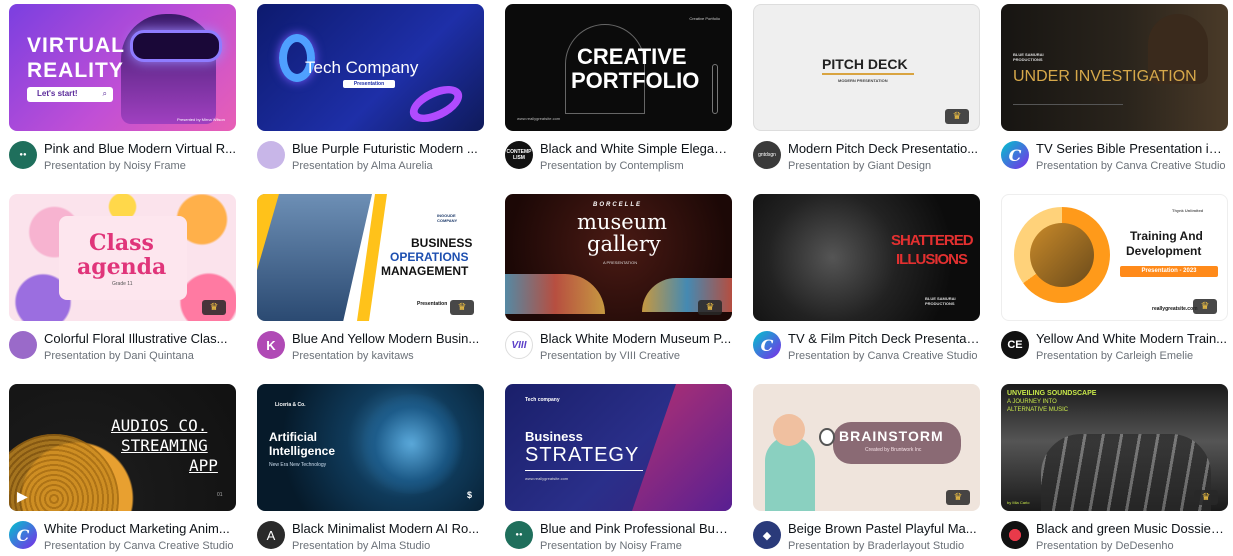  I want to click on template-author: Presentation by VIII Creative, so click(636, 356).